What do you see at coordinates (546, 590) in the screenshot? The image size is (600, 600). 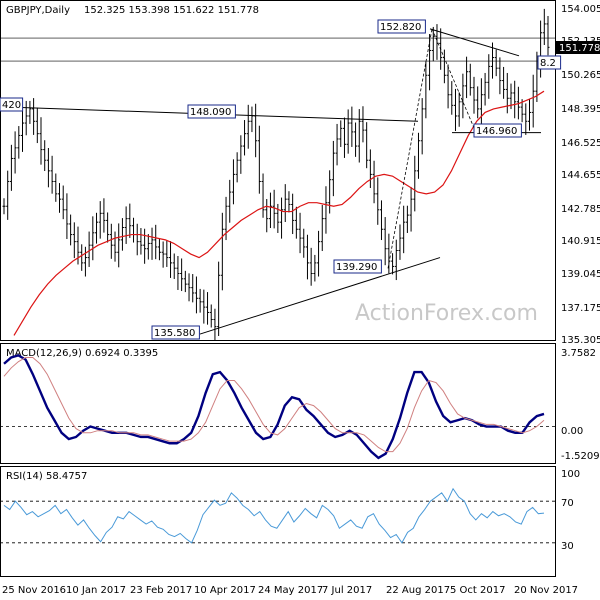 I see `x-tick: 20 Nov 2017` at bounding box center [546, 590].